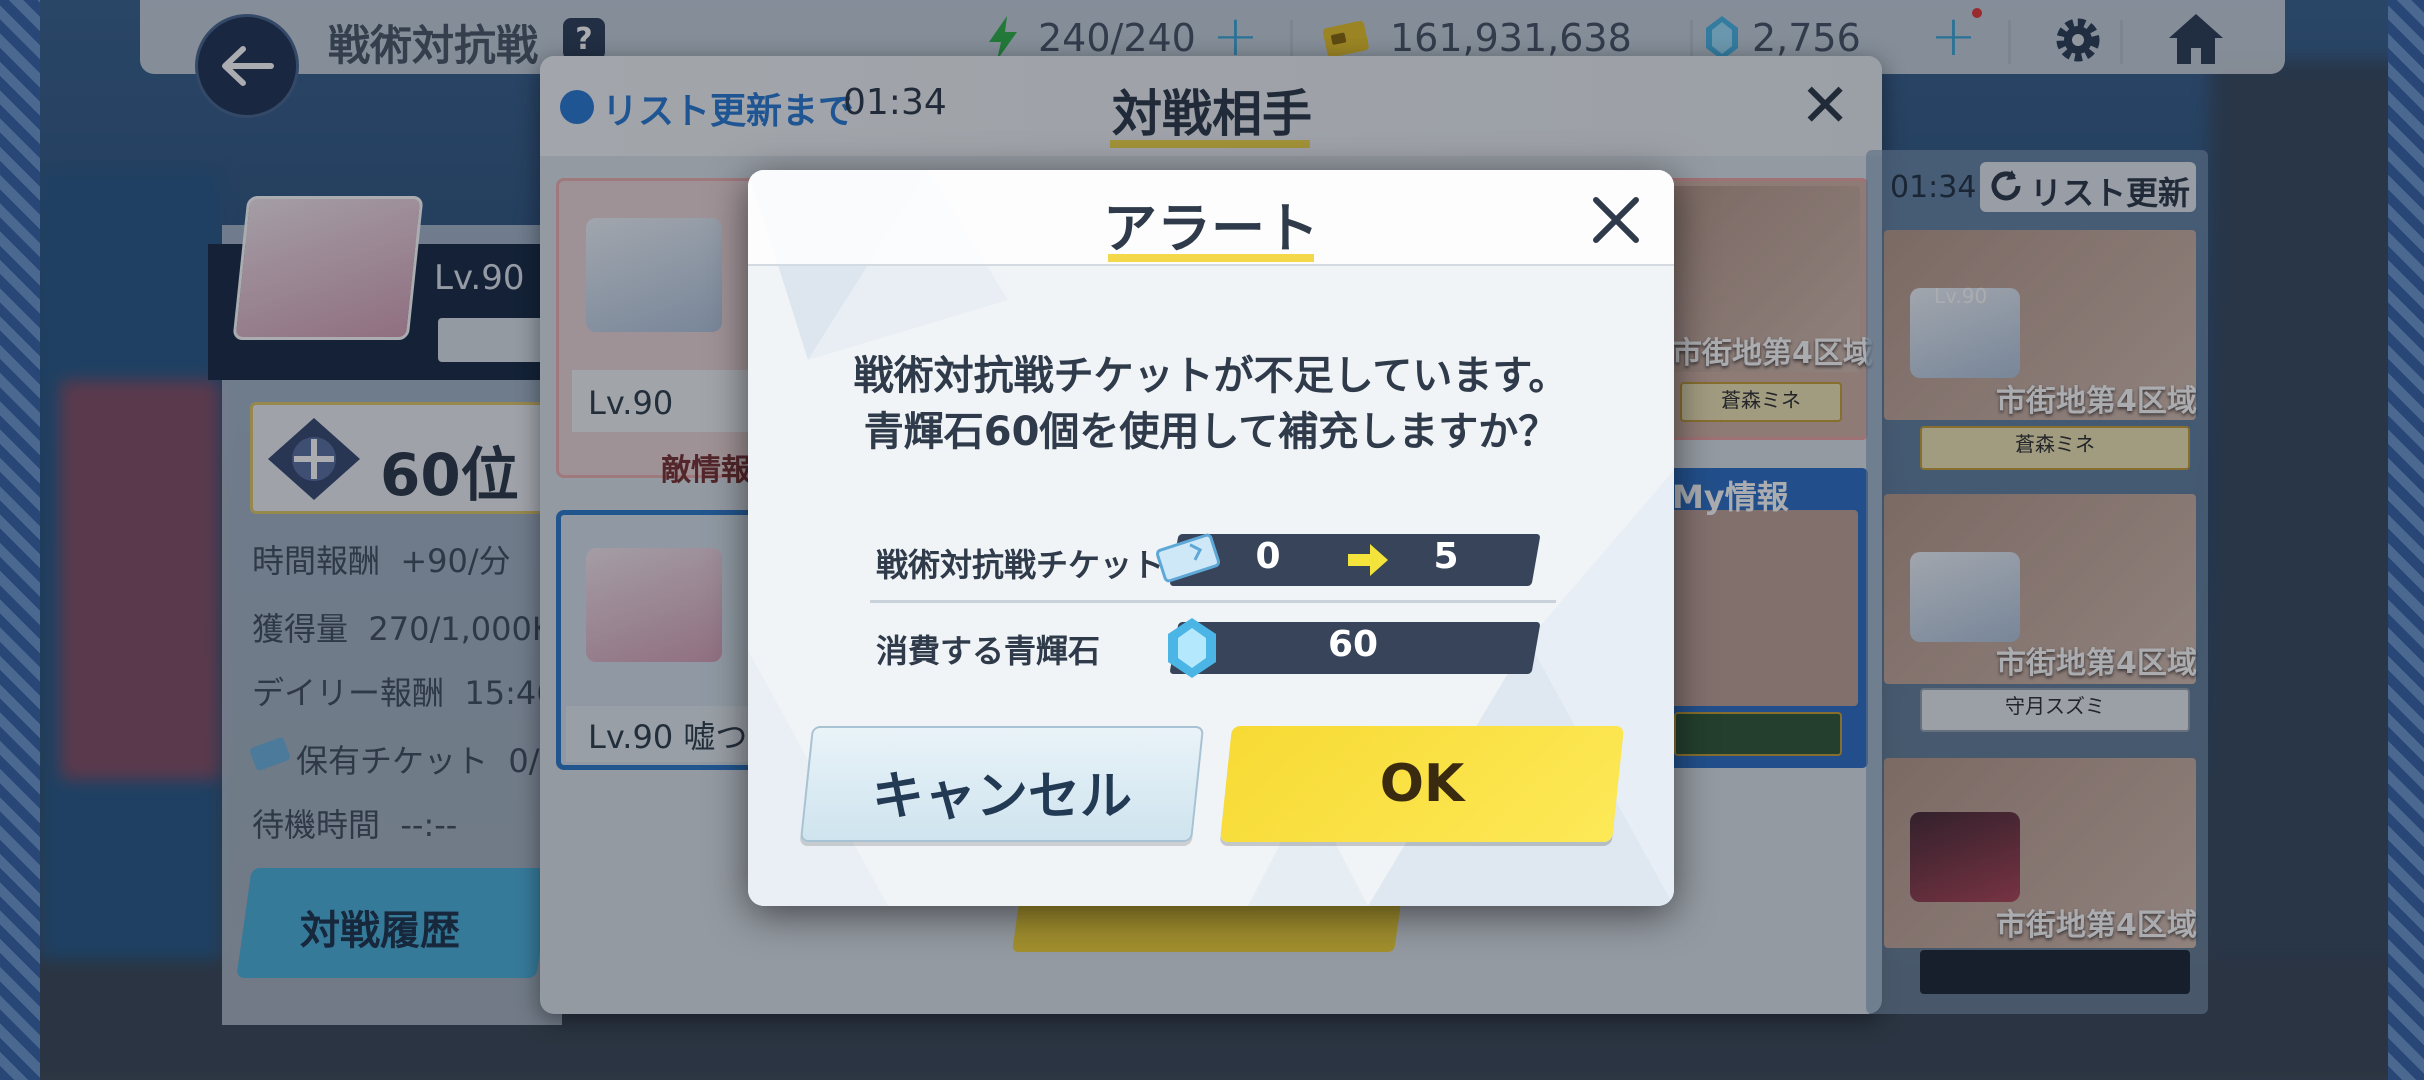  Describe the element at coordinates (1192, 648) in the screenshot. I see `pyroxene-icon` at that location.